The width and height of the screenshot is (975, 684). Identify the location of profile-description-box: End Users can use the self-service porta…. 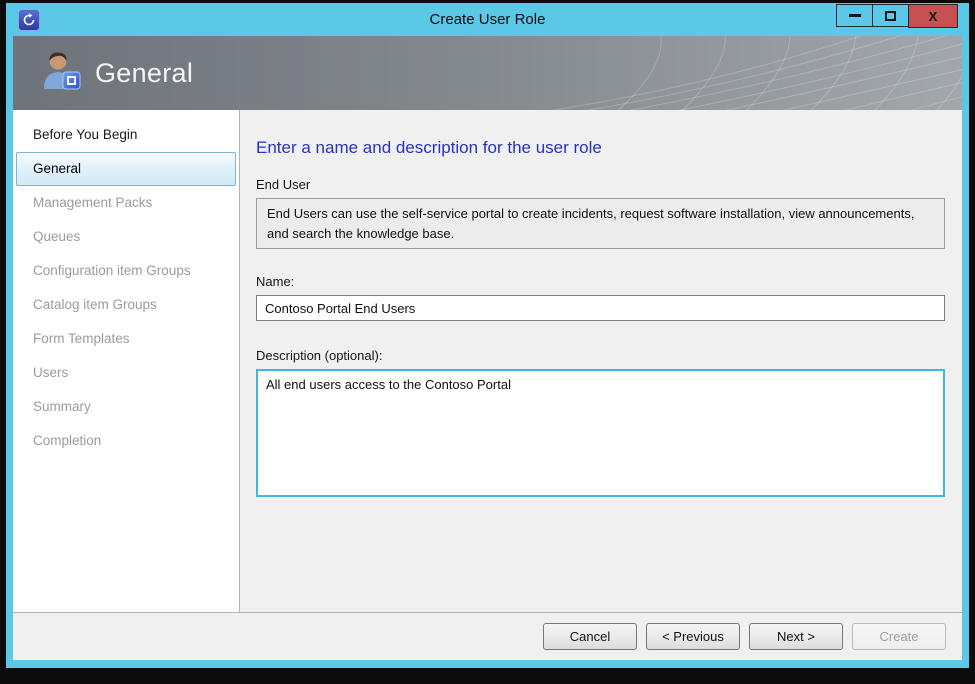
(600, 223).